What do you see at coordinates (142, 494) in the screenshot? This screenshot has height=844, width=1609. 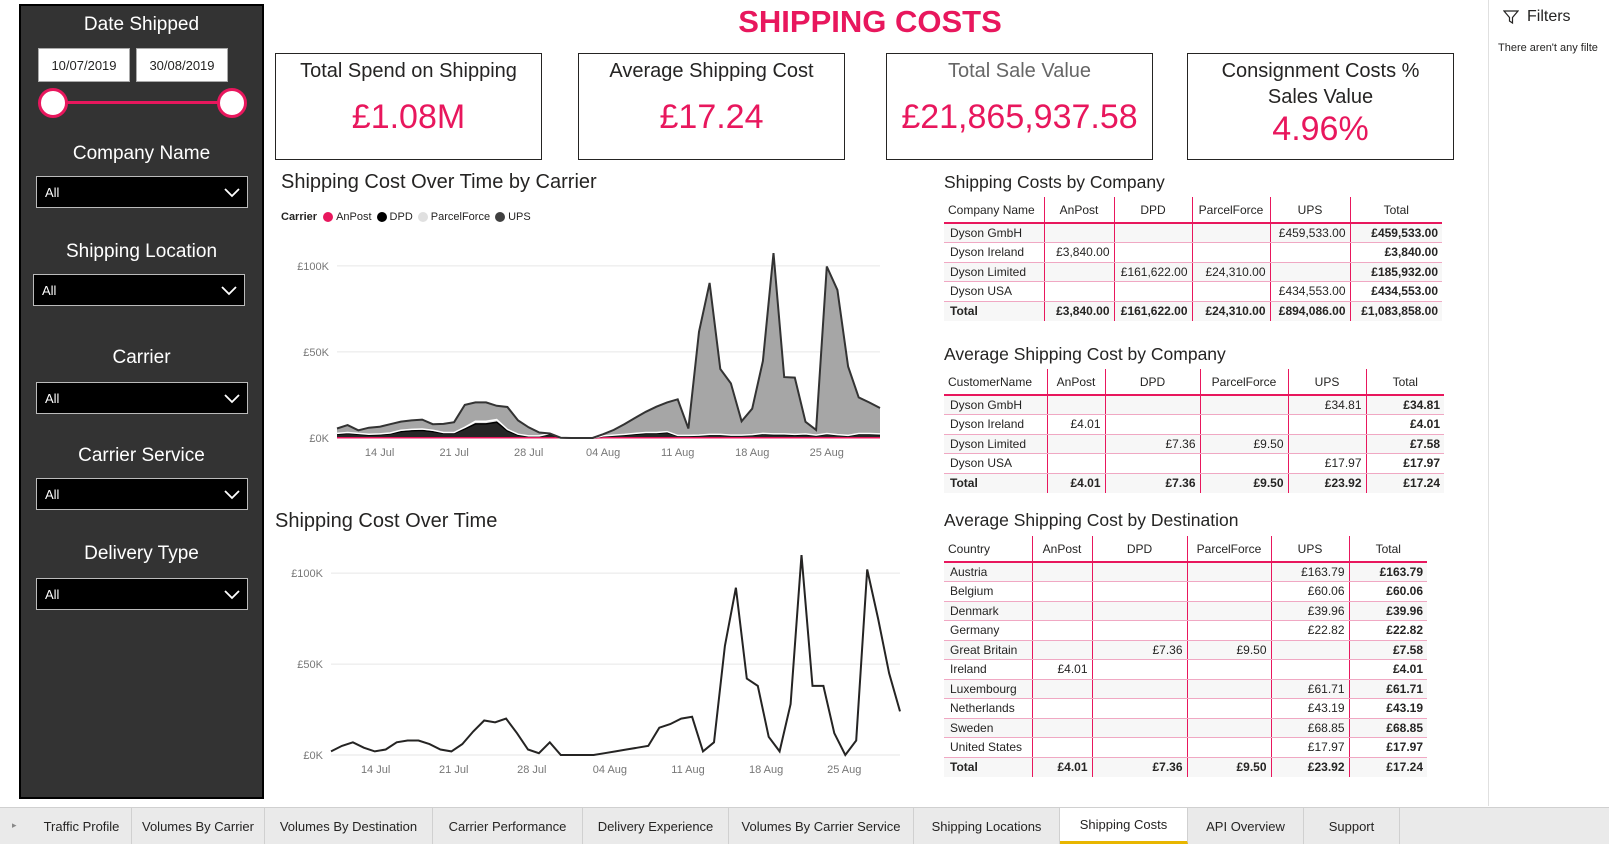 I see `carrier-service-dropdown: All` at bounding box center [142, 494].